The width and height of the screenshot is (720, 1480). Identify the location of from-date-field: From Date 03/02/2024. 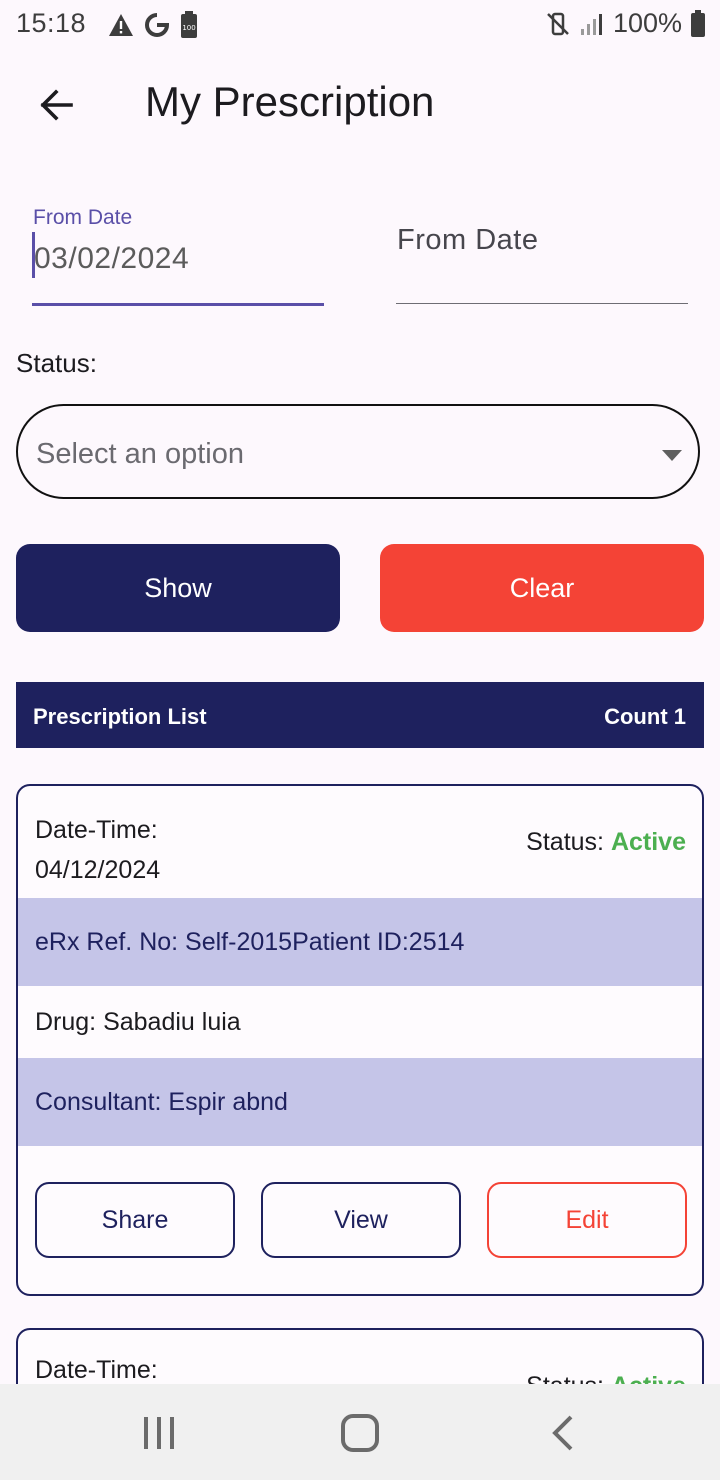
(178, 253).